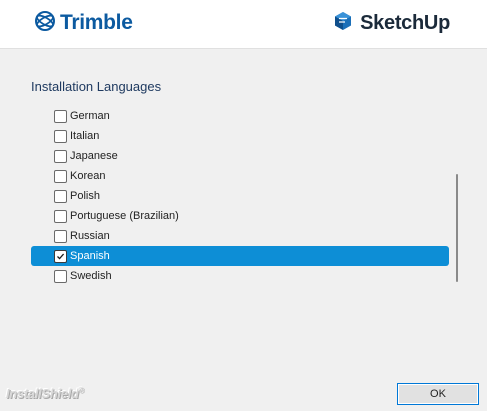  I want to click on sketchup-logo: SketchUp, so click(391, 23).